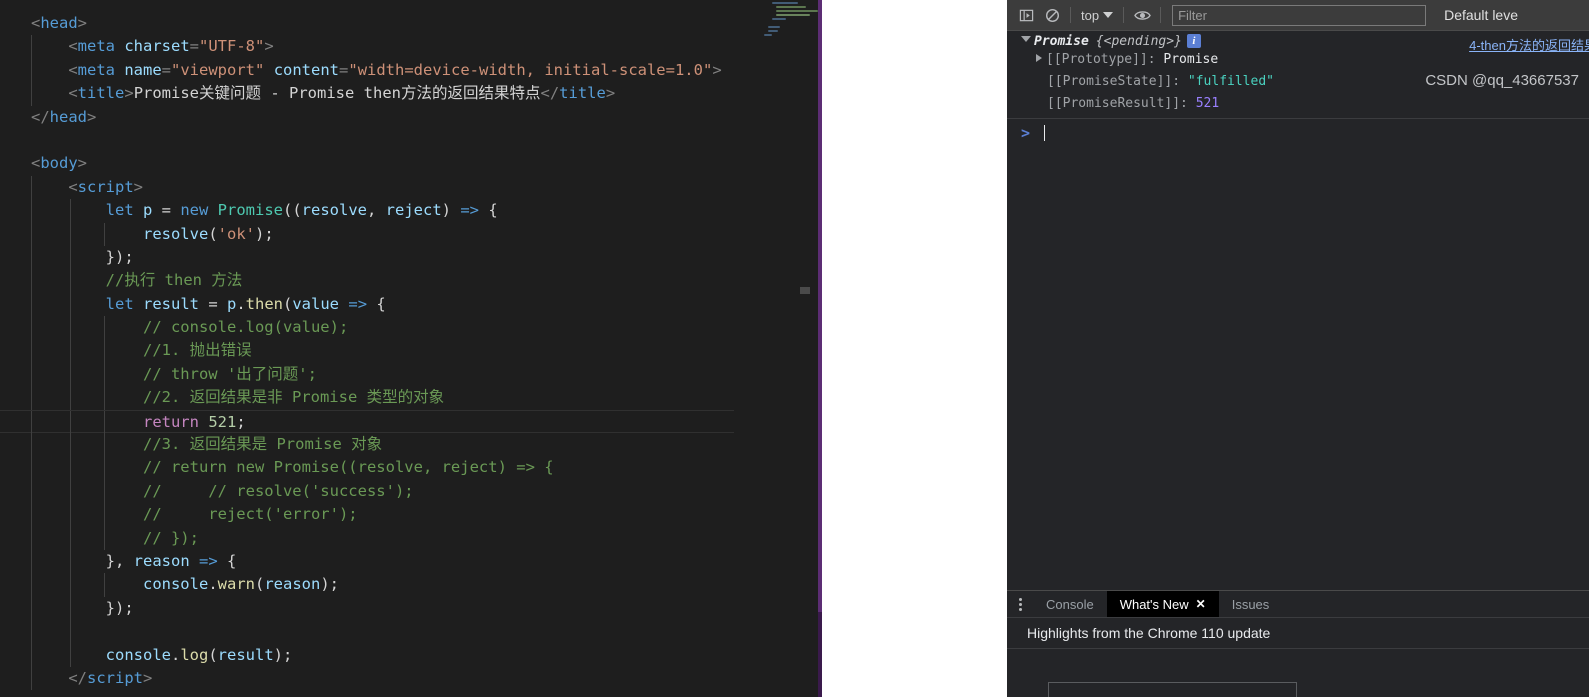 The height and width of the screenshot is (697, 1589). What do you see at coordinates (1529, 44) in the screenshot?
I see `console-source-link: 4-then方法的返回结果` at bounding box center [1529, 44].